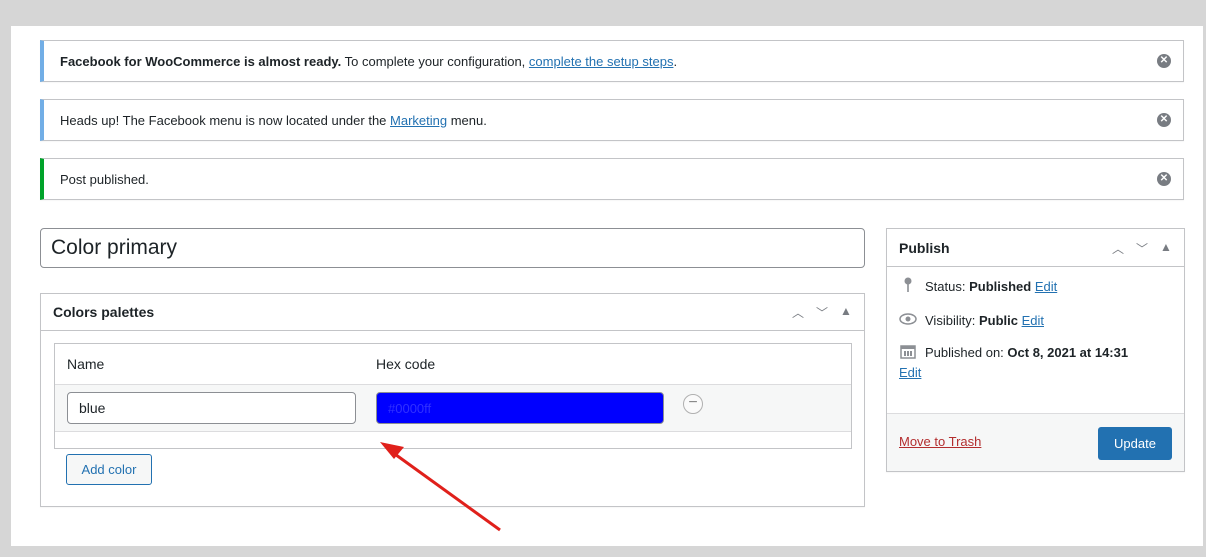 This screenshot has height=557, width=1206. I want to click on published-date: Oct 8, 2021 at 14:31, so click(1068, 352).